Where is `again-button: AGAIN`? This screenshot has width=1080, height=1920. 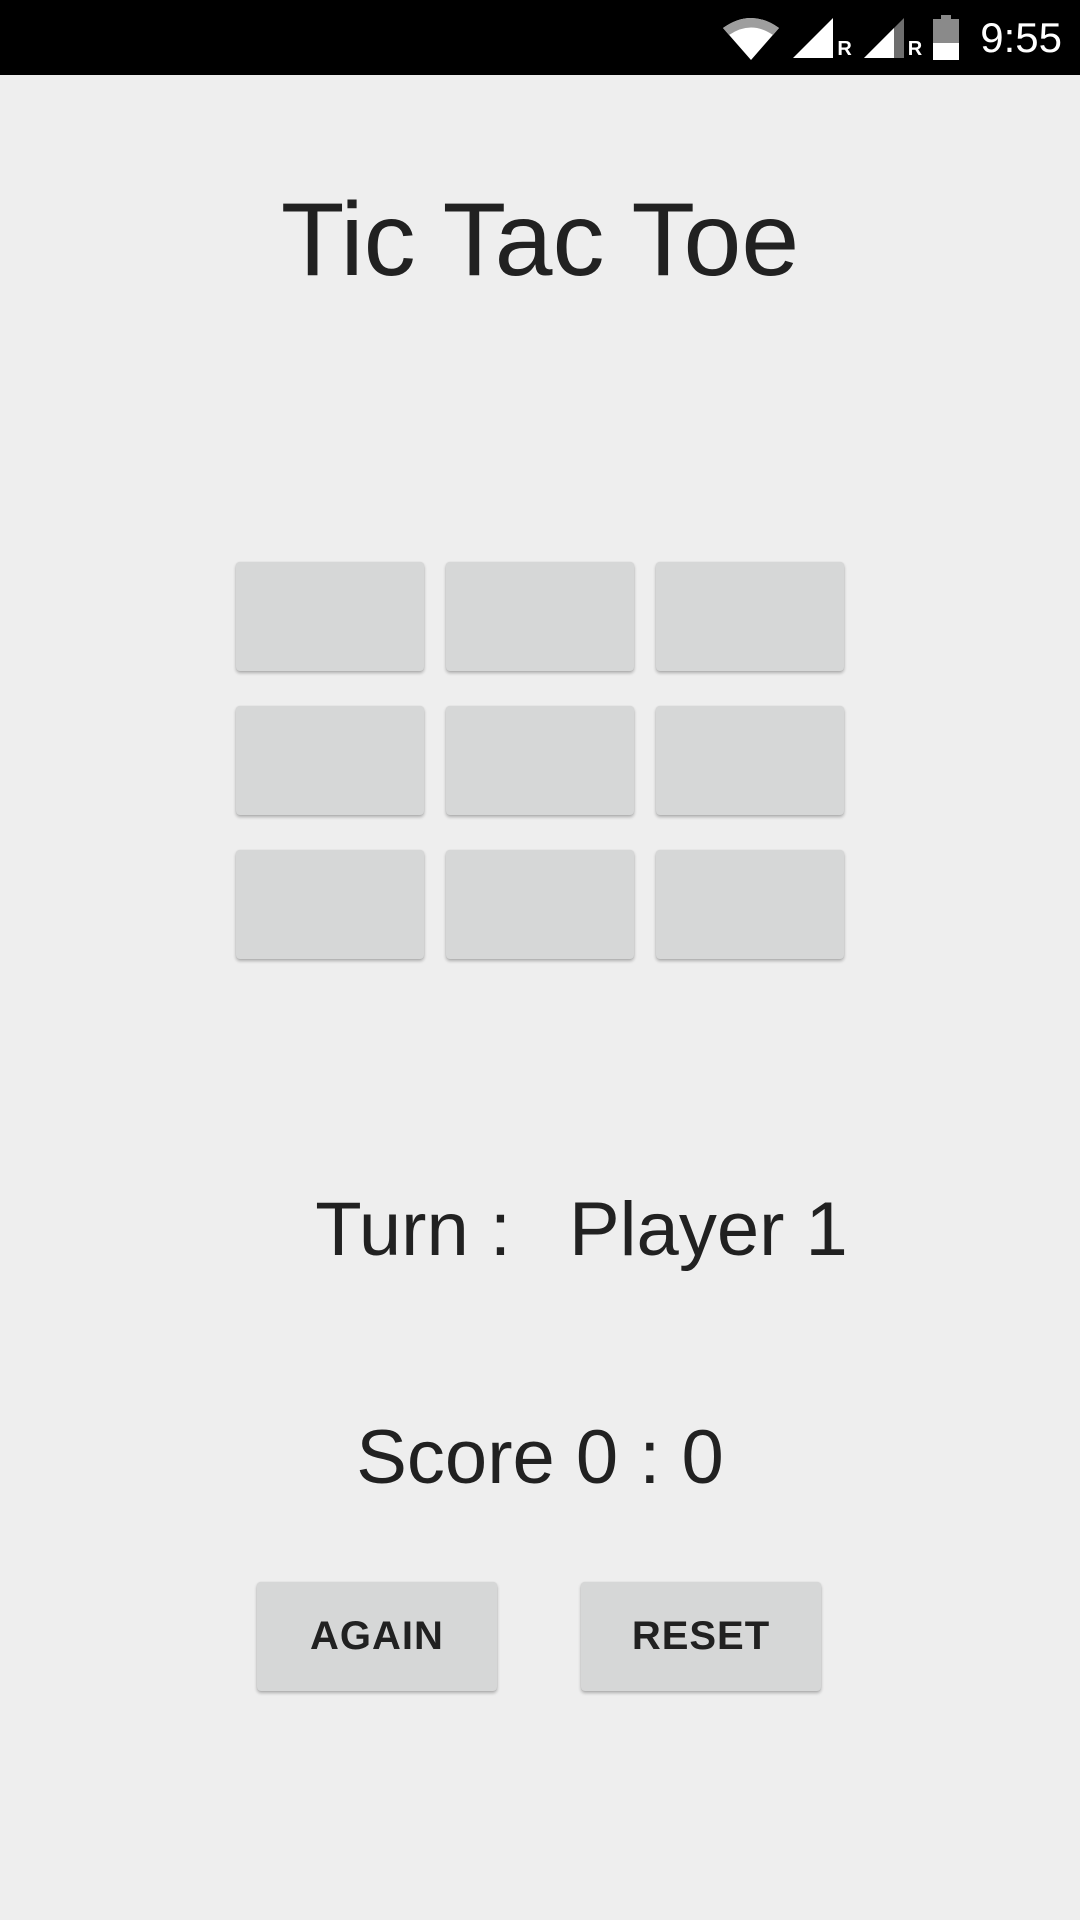
again-button: AGAIN is located at coordinates (377, 1636).